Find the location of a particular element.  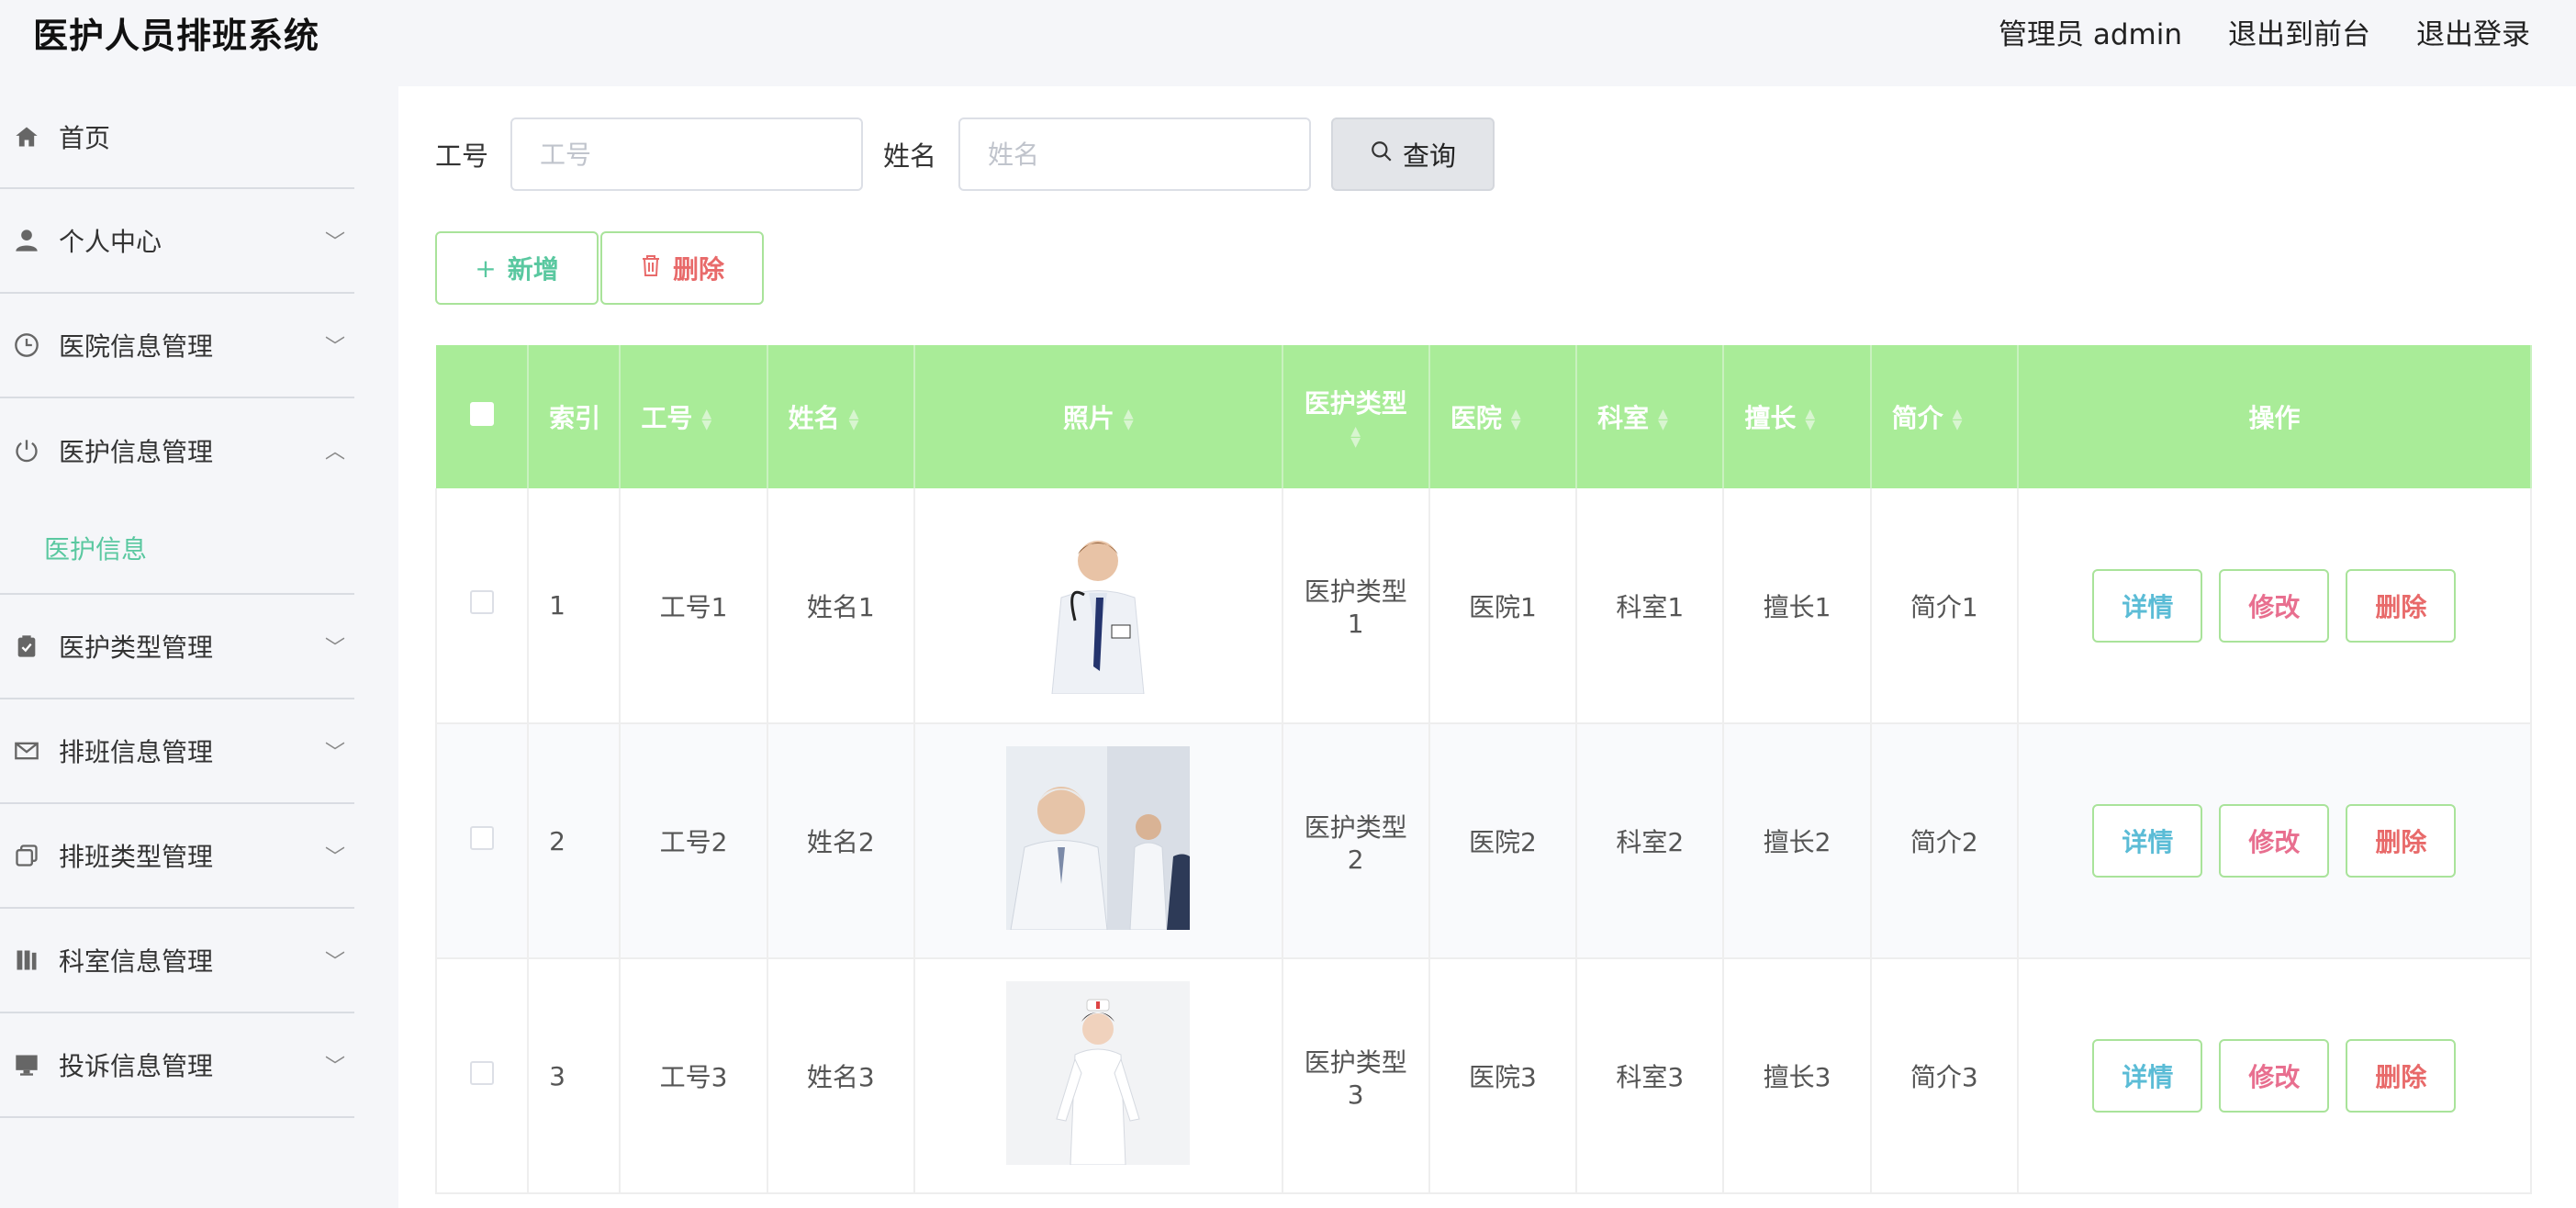

column-header: 科室 ▲ ▼ is located at coordinates (1650, 416).